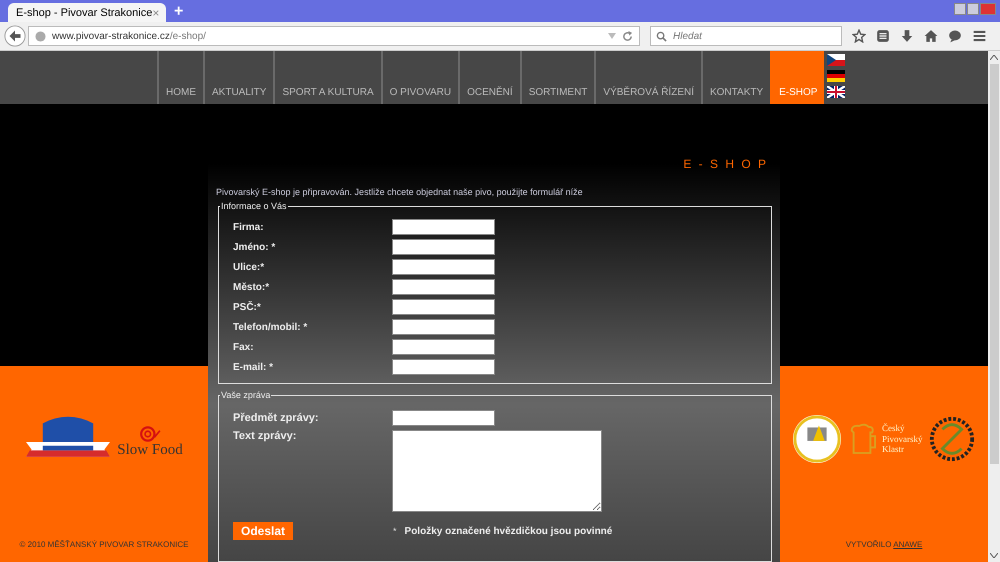 Image resolution: width=1000 pixels, height=562 pixels. I want to click on copyright-text: © 2010 MĚŠŤANSKÝ PIVOVAR STRAKONICE, so click(104, 544).